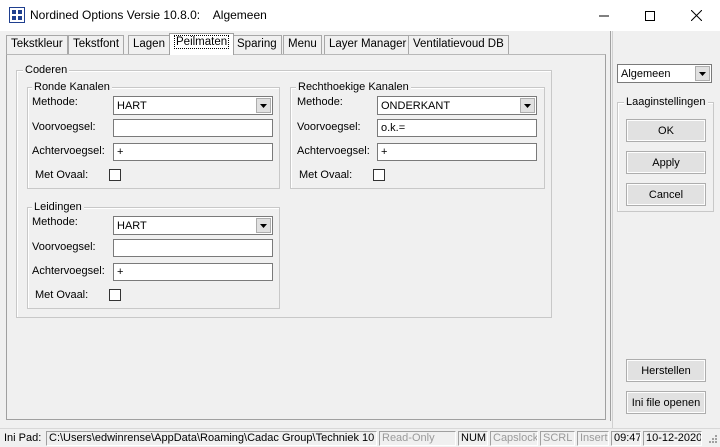  What do you see at coordinates (458, 44) in the screenshot?
I see `tab-ventilatievoud-db: Ventilatievoud DB` at bounding box center [458, 44].